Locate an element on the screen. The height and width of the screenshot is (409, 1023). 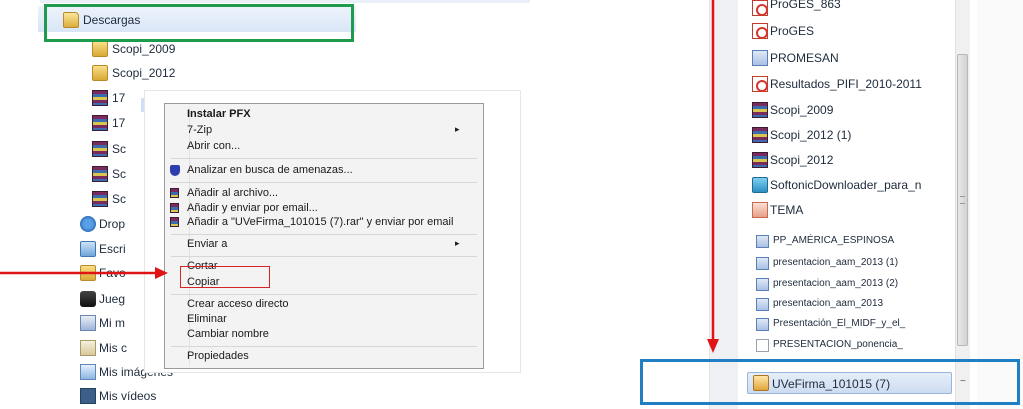
tree-item-juegos: Jueg is located at coordinates (112, 299).